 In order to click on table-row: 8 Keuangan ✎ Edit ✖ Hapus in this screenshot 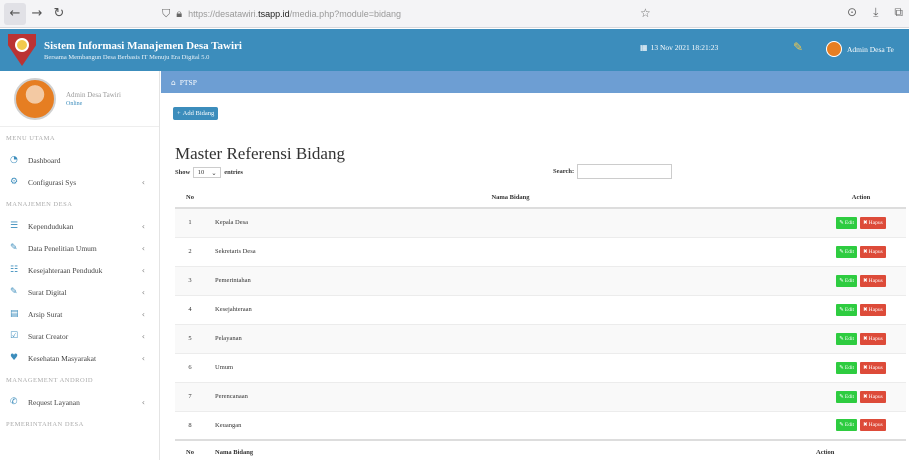, I will do `click(540, 426)`.